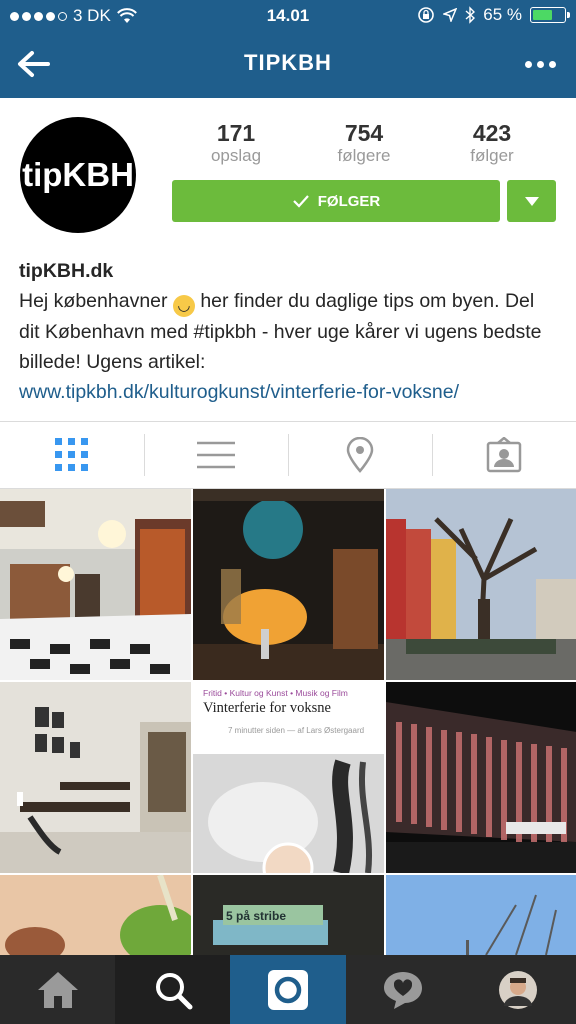  I want to click on camera-icon, so click(288, 989).